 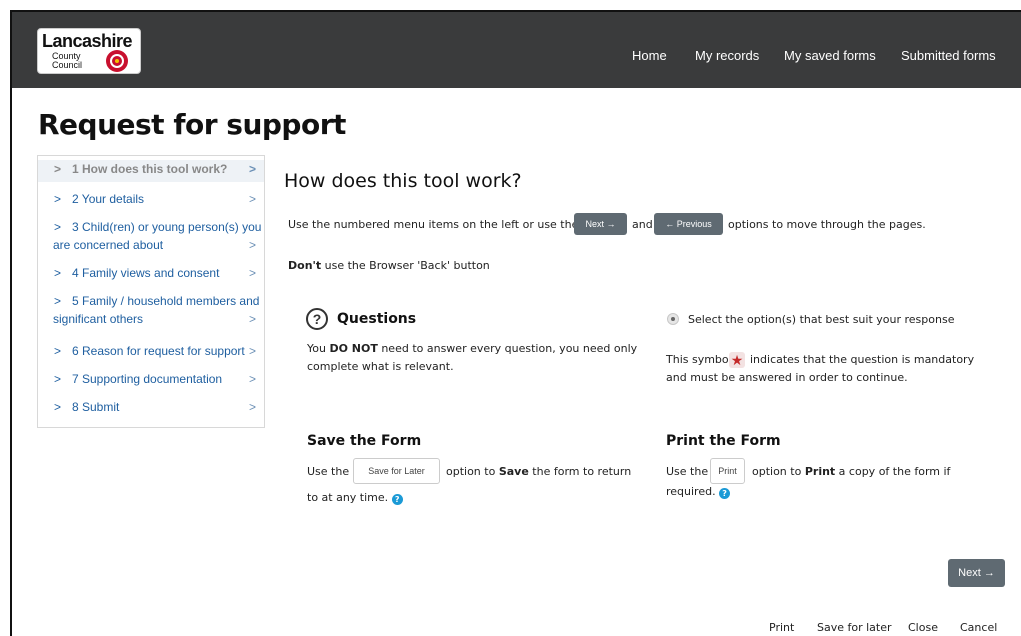 I want to click on save-form-heading: Save the Form, so click(x=364, y=441).